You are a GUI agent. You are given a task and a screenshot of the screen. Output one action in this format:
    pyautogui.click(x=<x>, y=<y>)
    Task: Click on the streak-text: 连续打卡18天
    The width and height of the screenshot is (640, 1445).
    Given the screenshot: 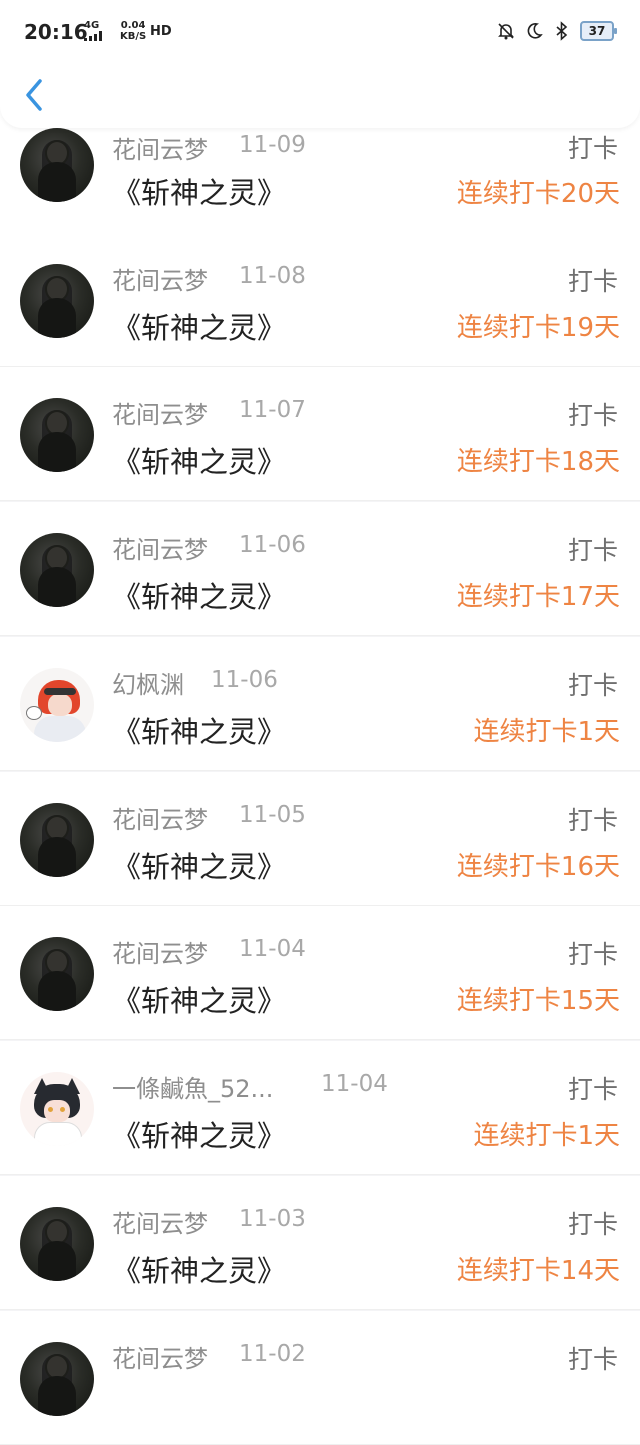 What is the action you would take?
    pyautogui.click(x=538, y=462)
    